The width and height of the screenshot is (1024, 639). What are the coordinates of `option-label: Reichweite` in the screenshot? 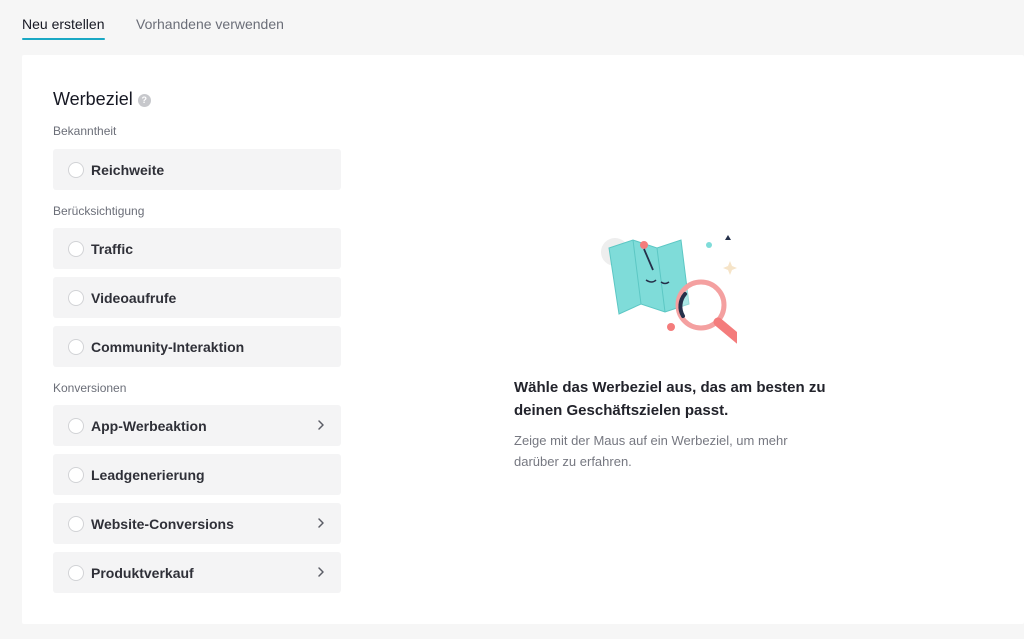 It's located at (128, 169).